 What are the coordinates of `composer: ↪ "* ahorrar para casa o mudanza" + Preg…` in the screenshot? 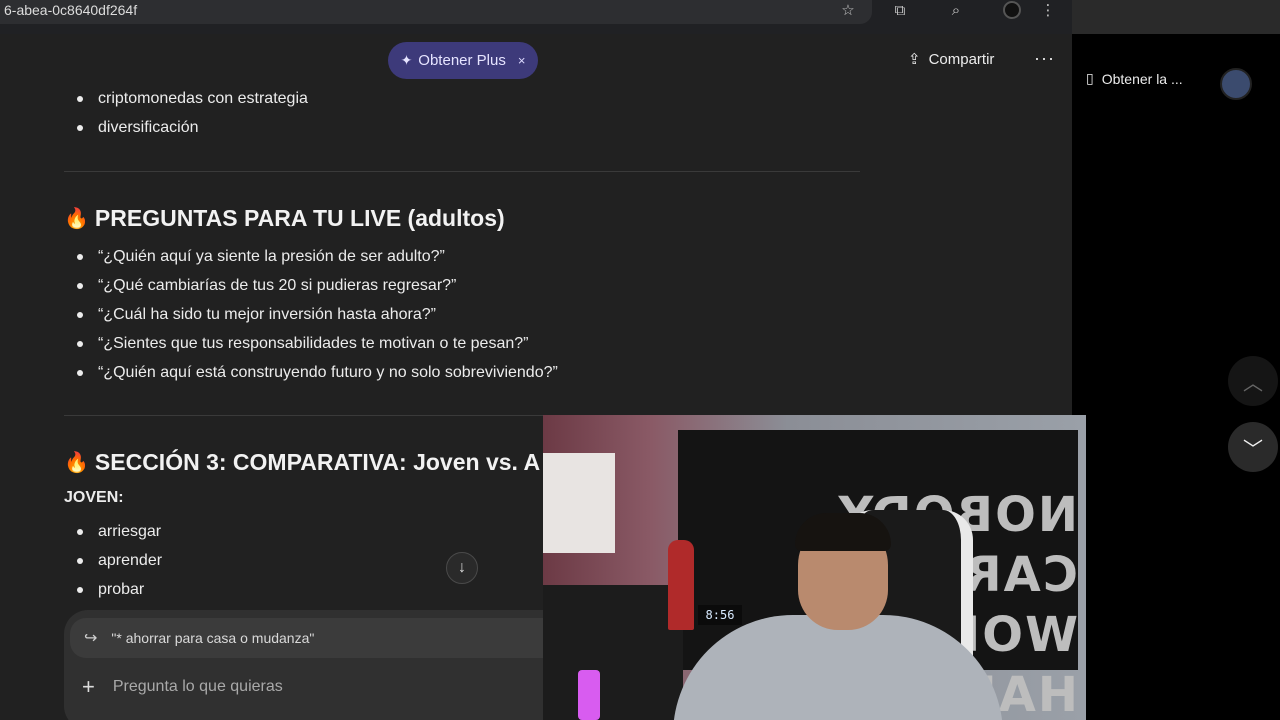 It's located at (344, 665).